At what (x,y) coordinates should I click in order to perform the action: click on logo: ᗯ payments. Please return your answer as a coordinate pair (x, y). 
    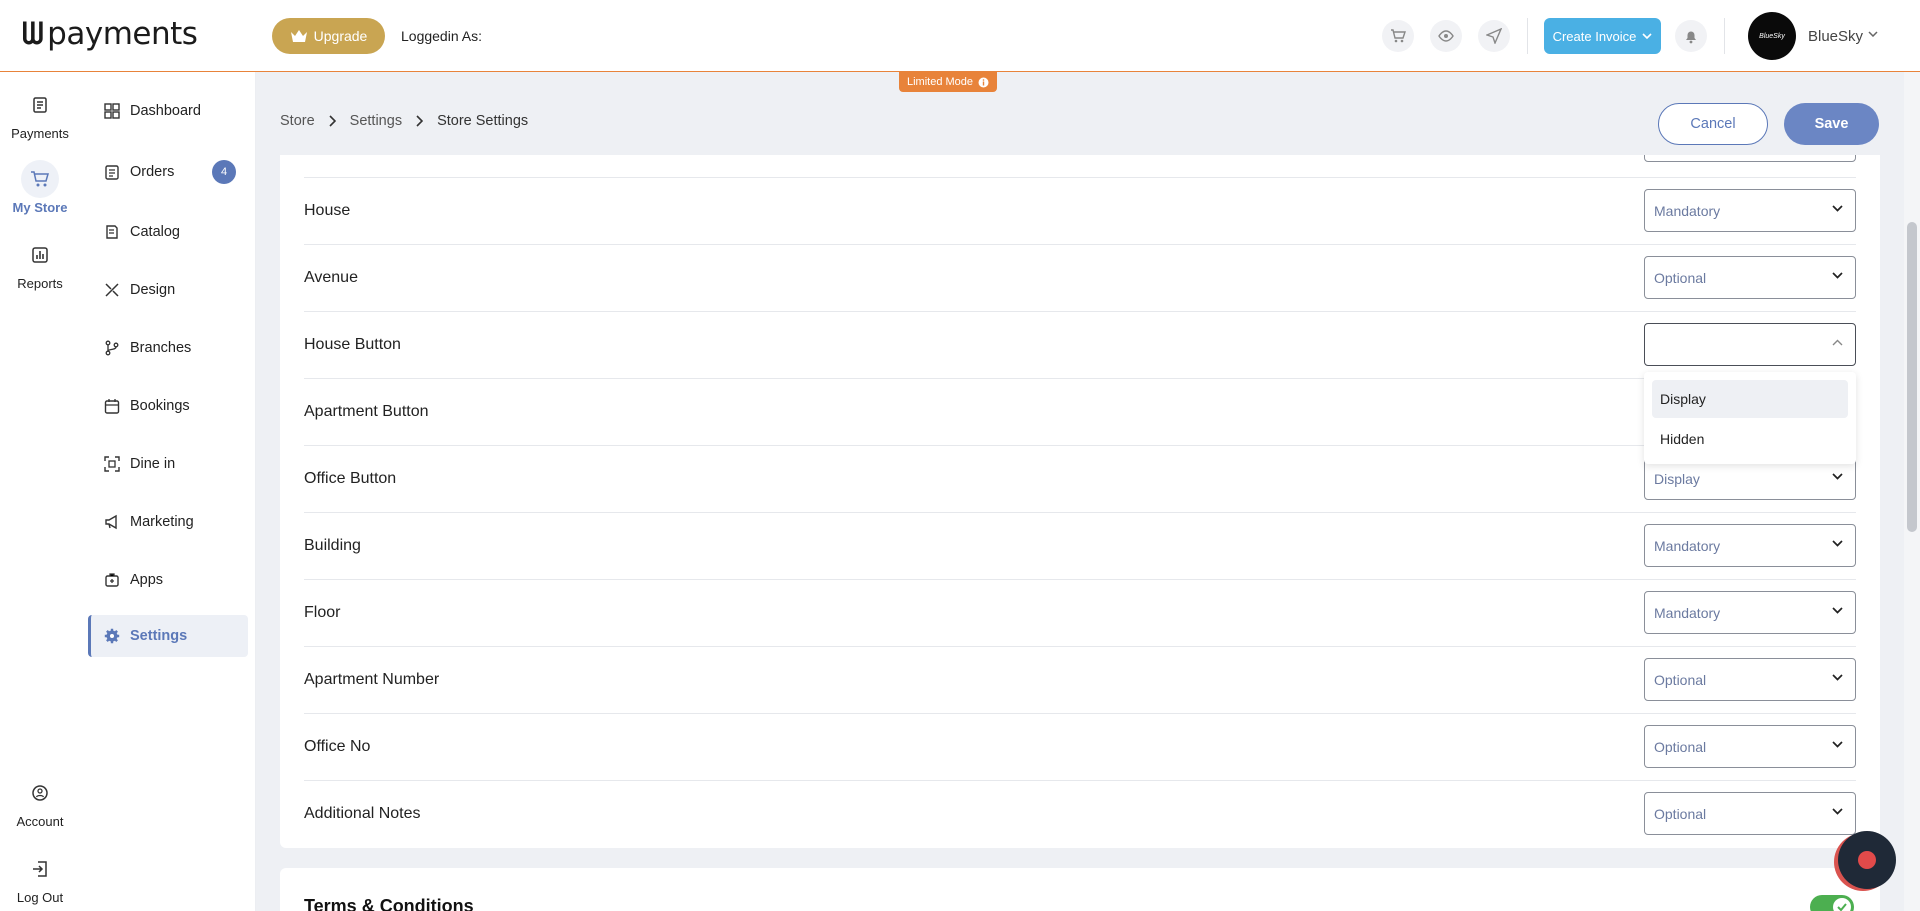
    Looking at the image, I should click on (110, 34).